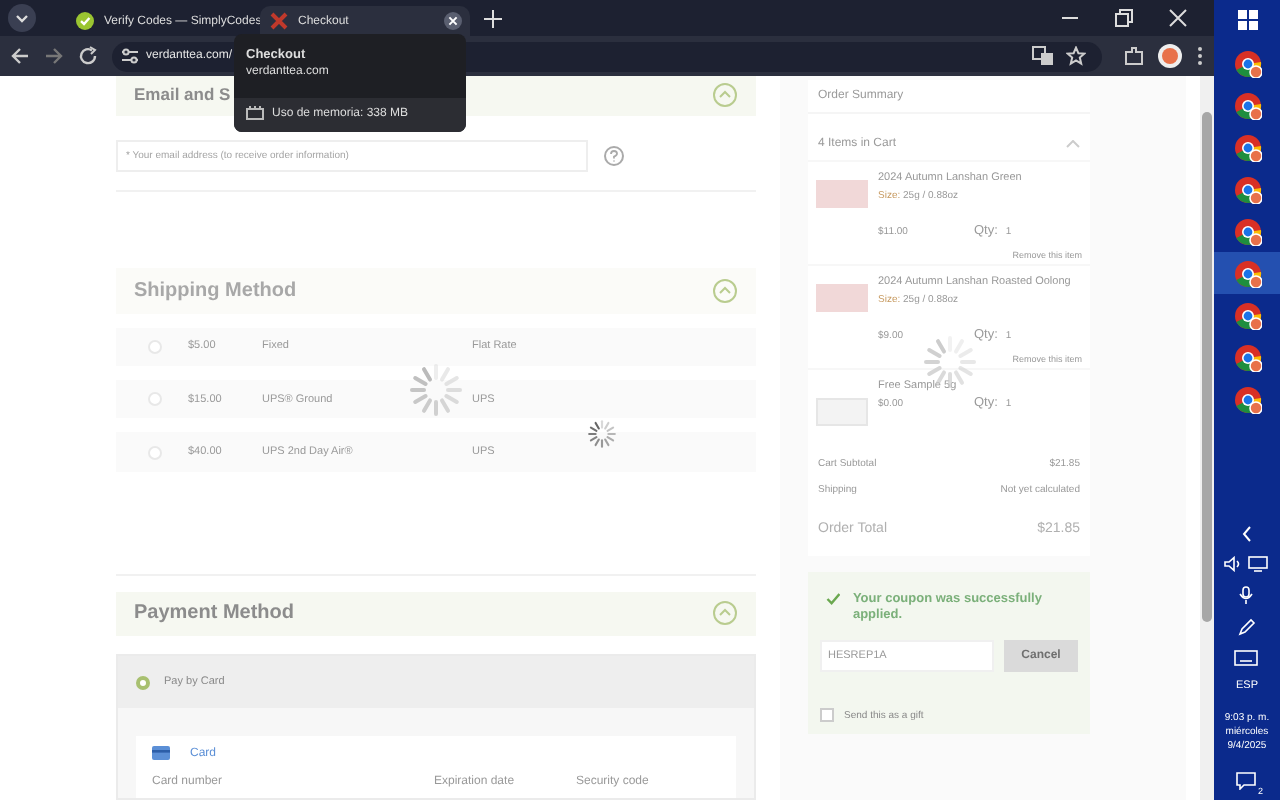  Describe the element at coordinates (215, 290) in the screenshot. I see `section-title: Shipping Method` at that location.